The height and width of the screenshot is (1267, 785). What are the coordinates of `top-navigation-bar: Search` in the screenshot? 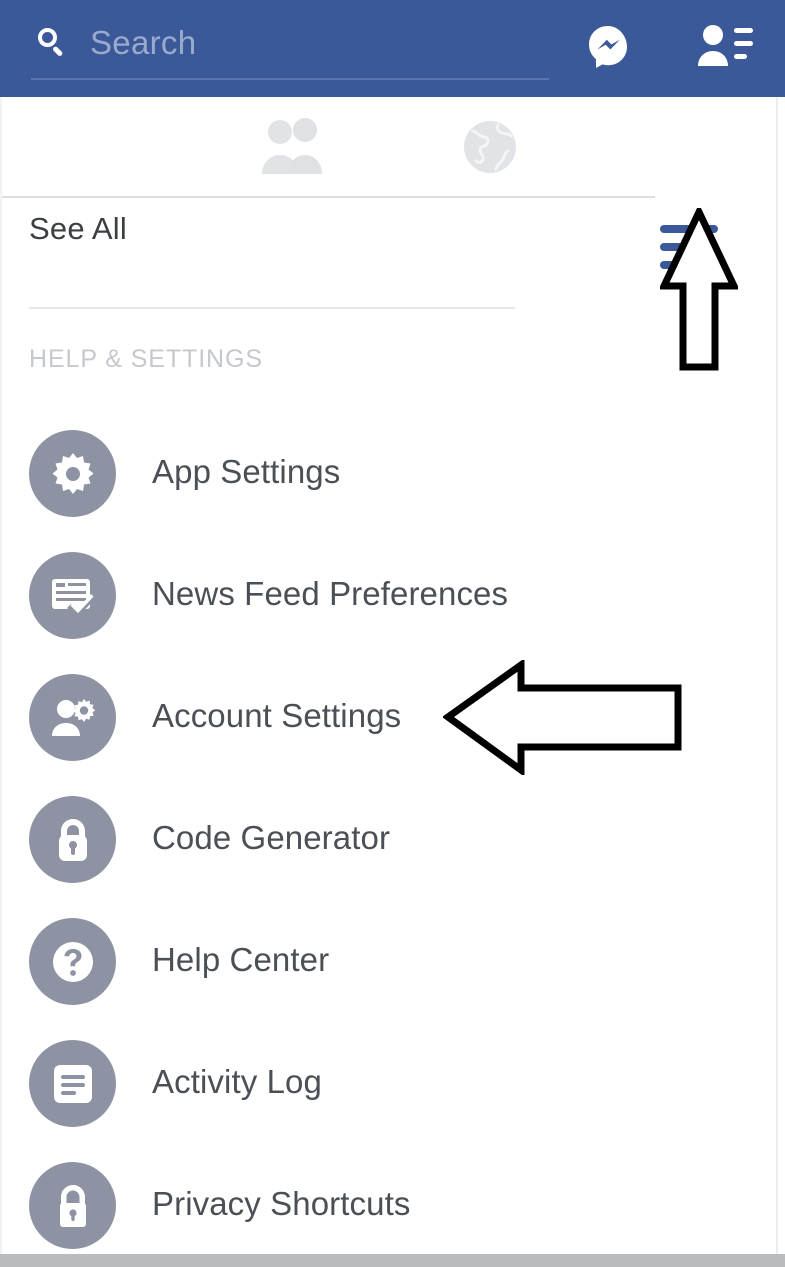 It's located at (392, 48).